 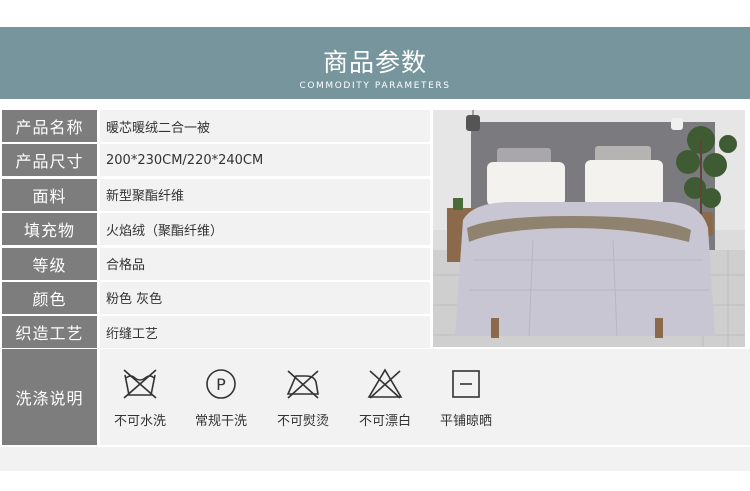 I want to click on section-subtitle: COMMODITY PARAMETERS, so click(x=375, y=86).